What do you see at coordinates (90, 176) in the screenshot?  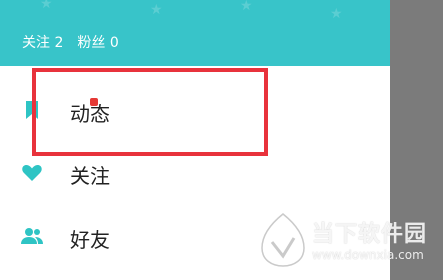 I see `menu-item-label: 关注` at bounding box center [90, 176].